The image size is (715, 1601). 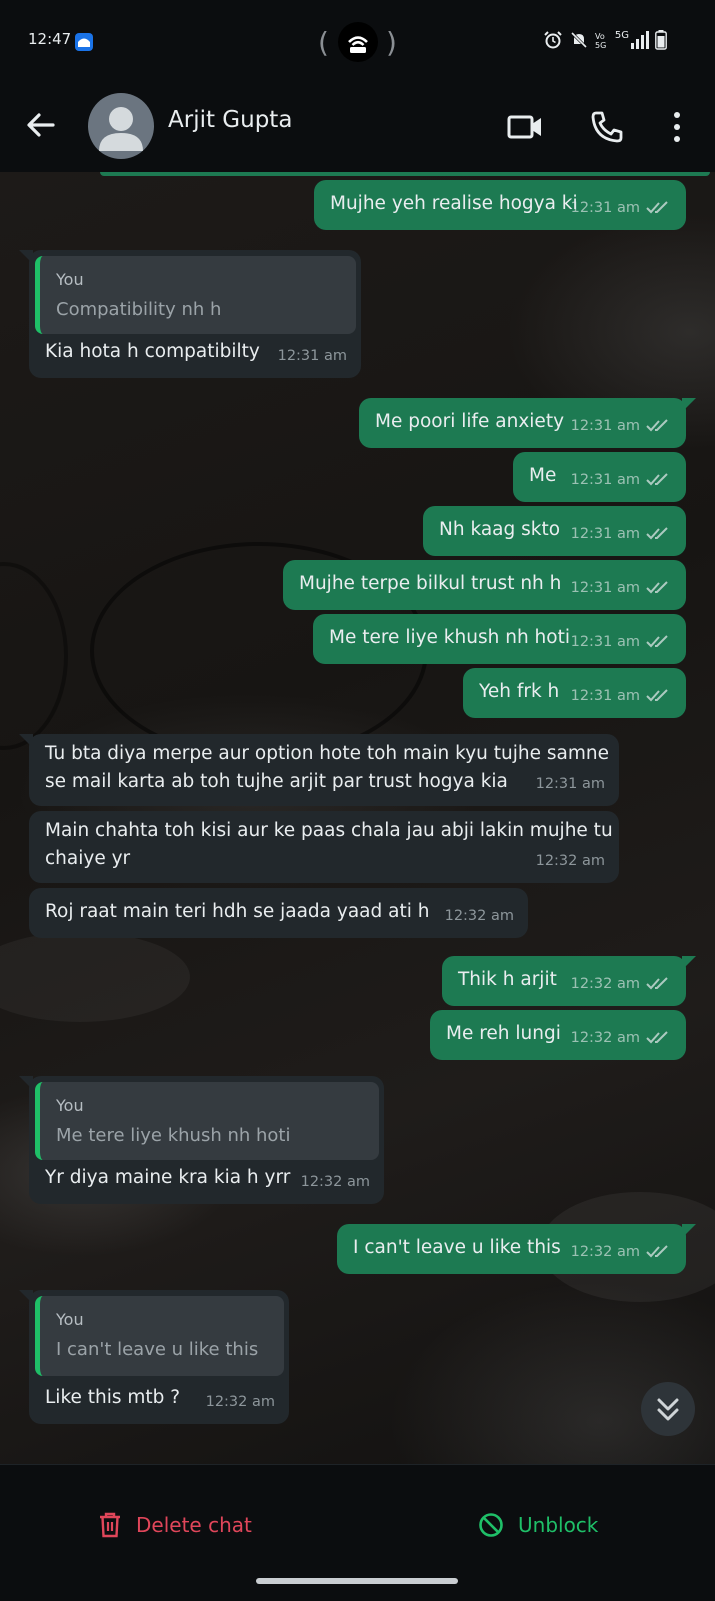 What do you see at coordinates (230, 120) in the screenshot?
I see `contact-name: Arjit Gupta` at bounding box center [230, 120].